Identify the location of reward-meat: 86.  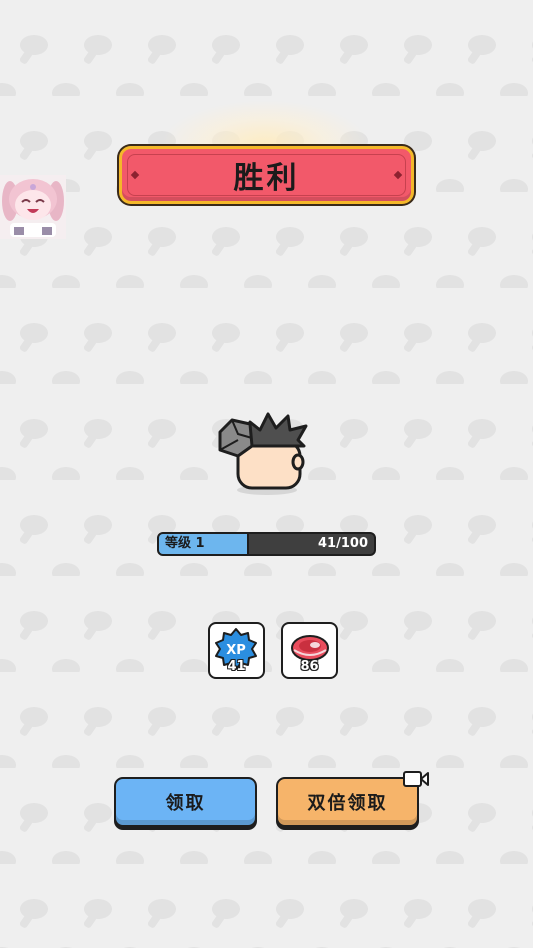
(309, 650).